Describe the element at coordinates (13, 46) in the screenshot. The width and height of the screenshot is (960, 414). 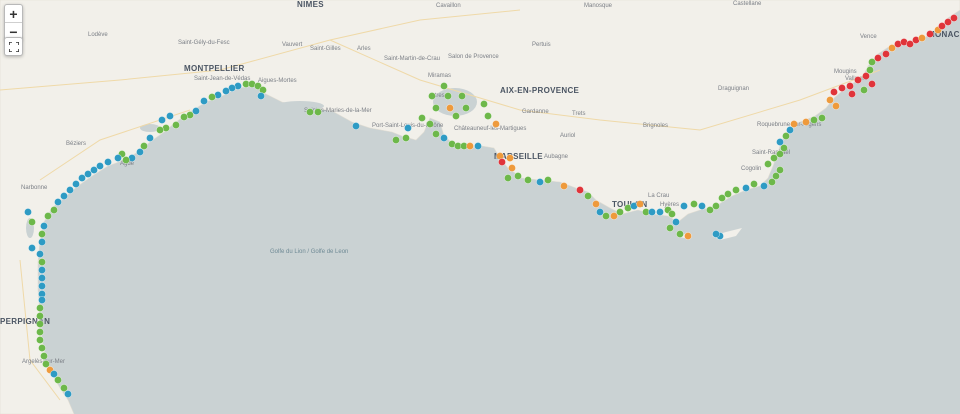
I see `fullscreen-button` at that location.